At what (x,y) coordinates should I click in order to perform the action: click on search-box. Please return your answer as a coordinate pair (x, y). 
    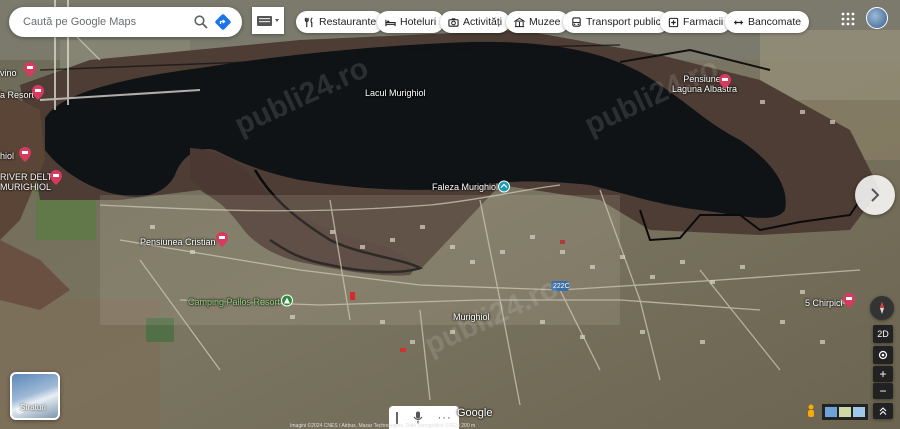
    Looking at the image, I should click on (125, 22).